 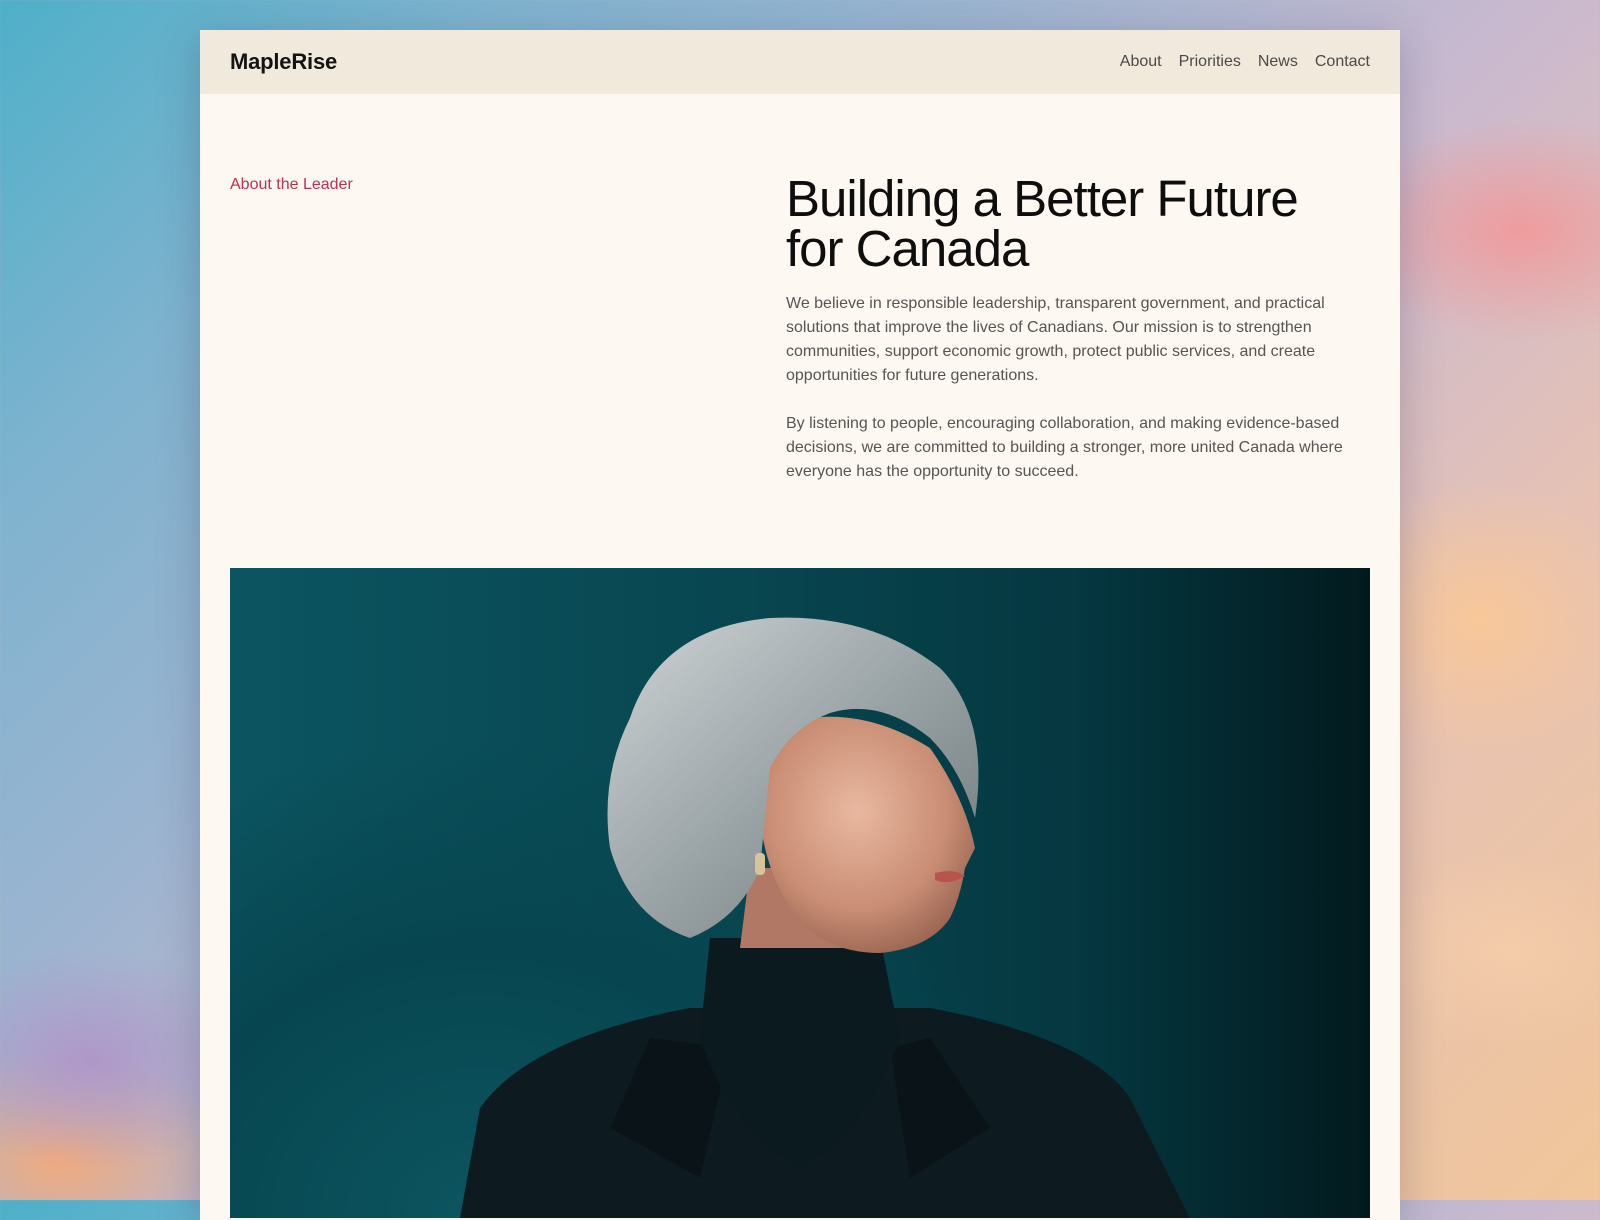 What do you see at coordinates (1278, 62) in the screenshot?
I see `nav-link-news: News` at bounding box center [1278, 62].